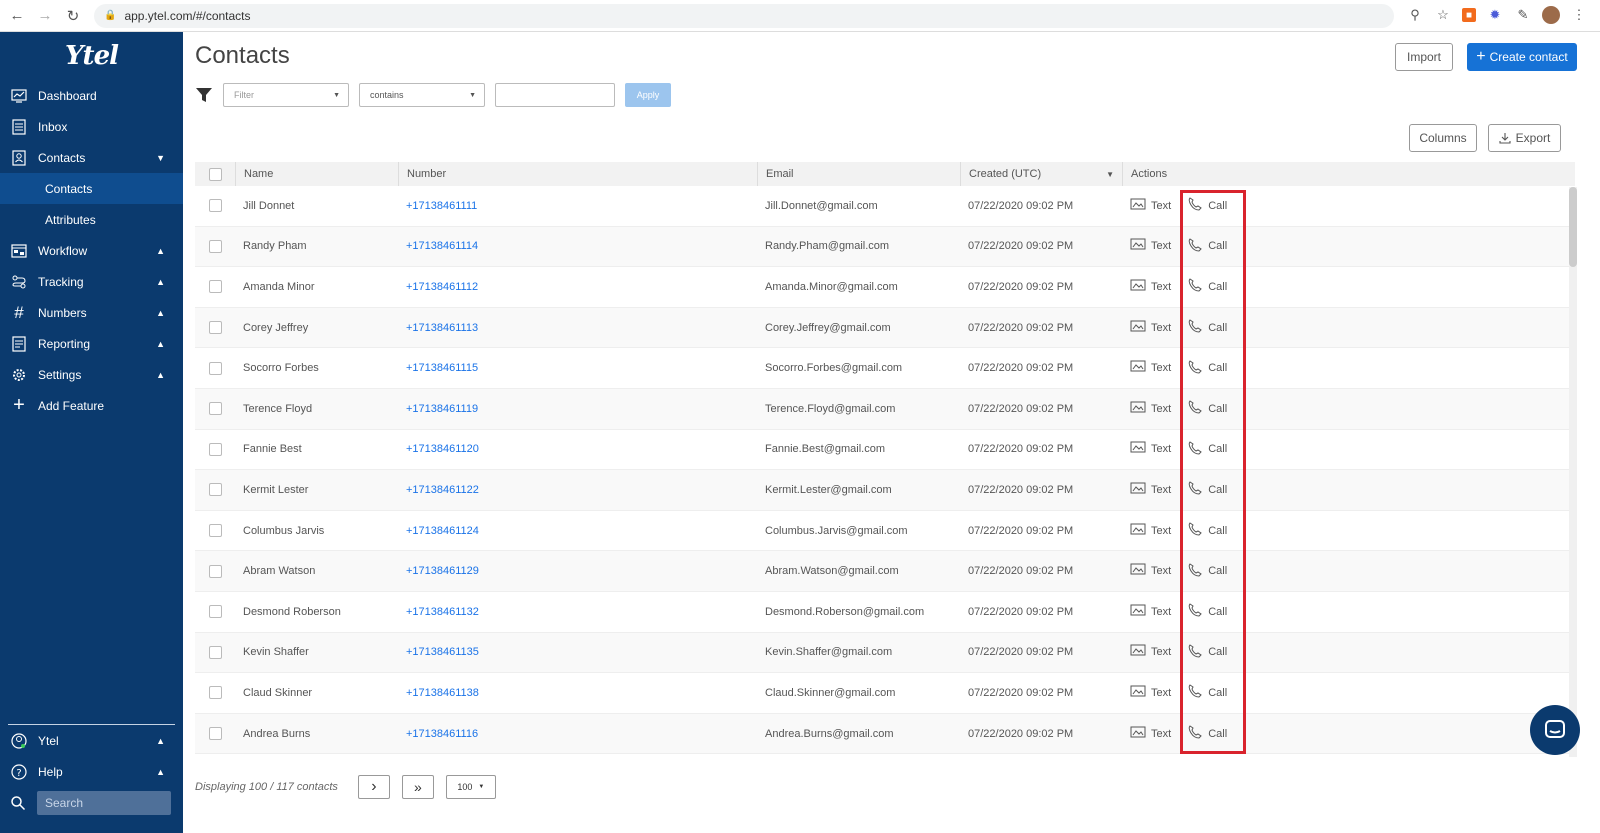  What do you see at coordinates (91, 281) in the screenshot?
I see `sidebar-item-tracking: Tracking ▲` at bounding box center [91, 281].